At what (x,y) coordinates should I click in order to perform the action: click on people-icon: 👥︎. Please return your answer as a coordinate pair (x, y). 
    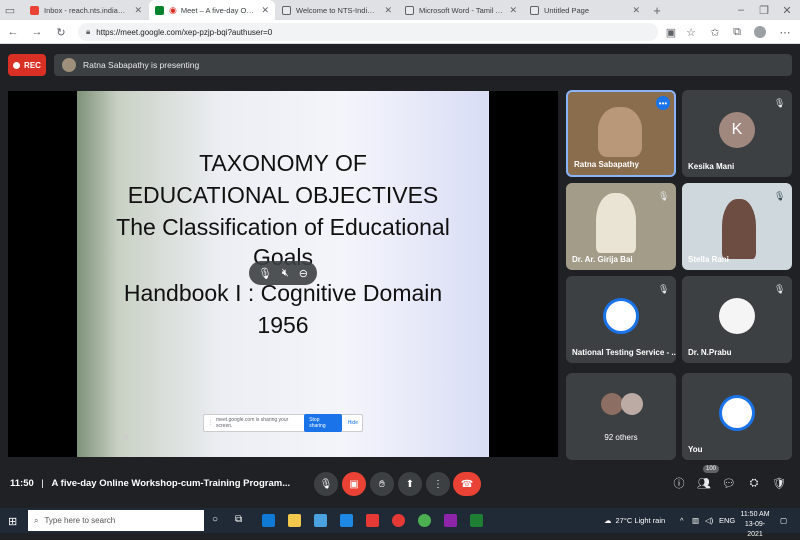
    Looking at the image, I should click on (704, 483).